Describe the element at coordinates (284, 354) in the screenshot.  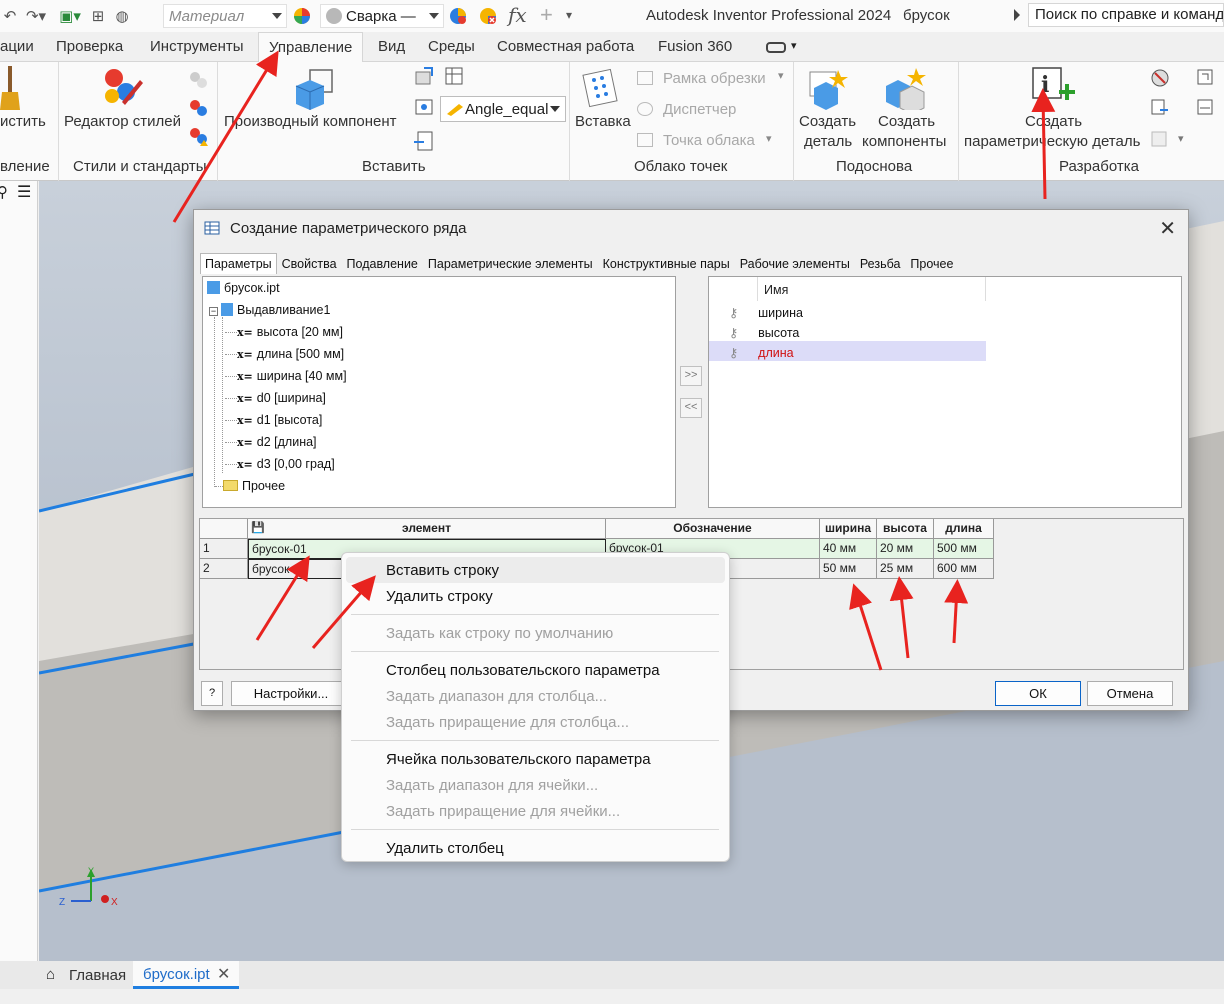
I see `tree-param: x= длина [500 мм]` at that location.